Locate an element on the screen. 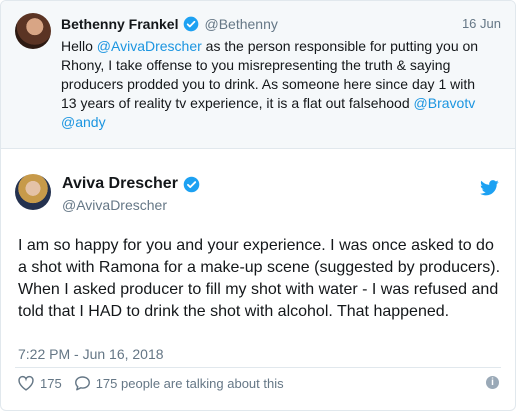 The image size is (516, 411). mention-link-avivadrescher: @AvivaDrescher is located at coordinates (149, 46).